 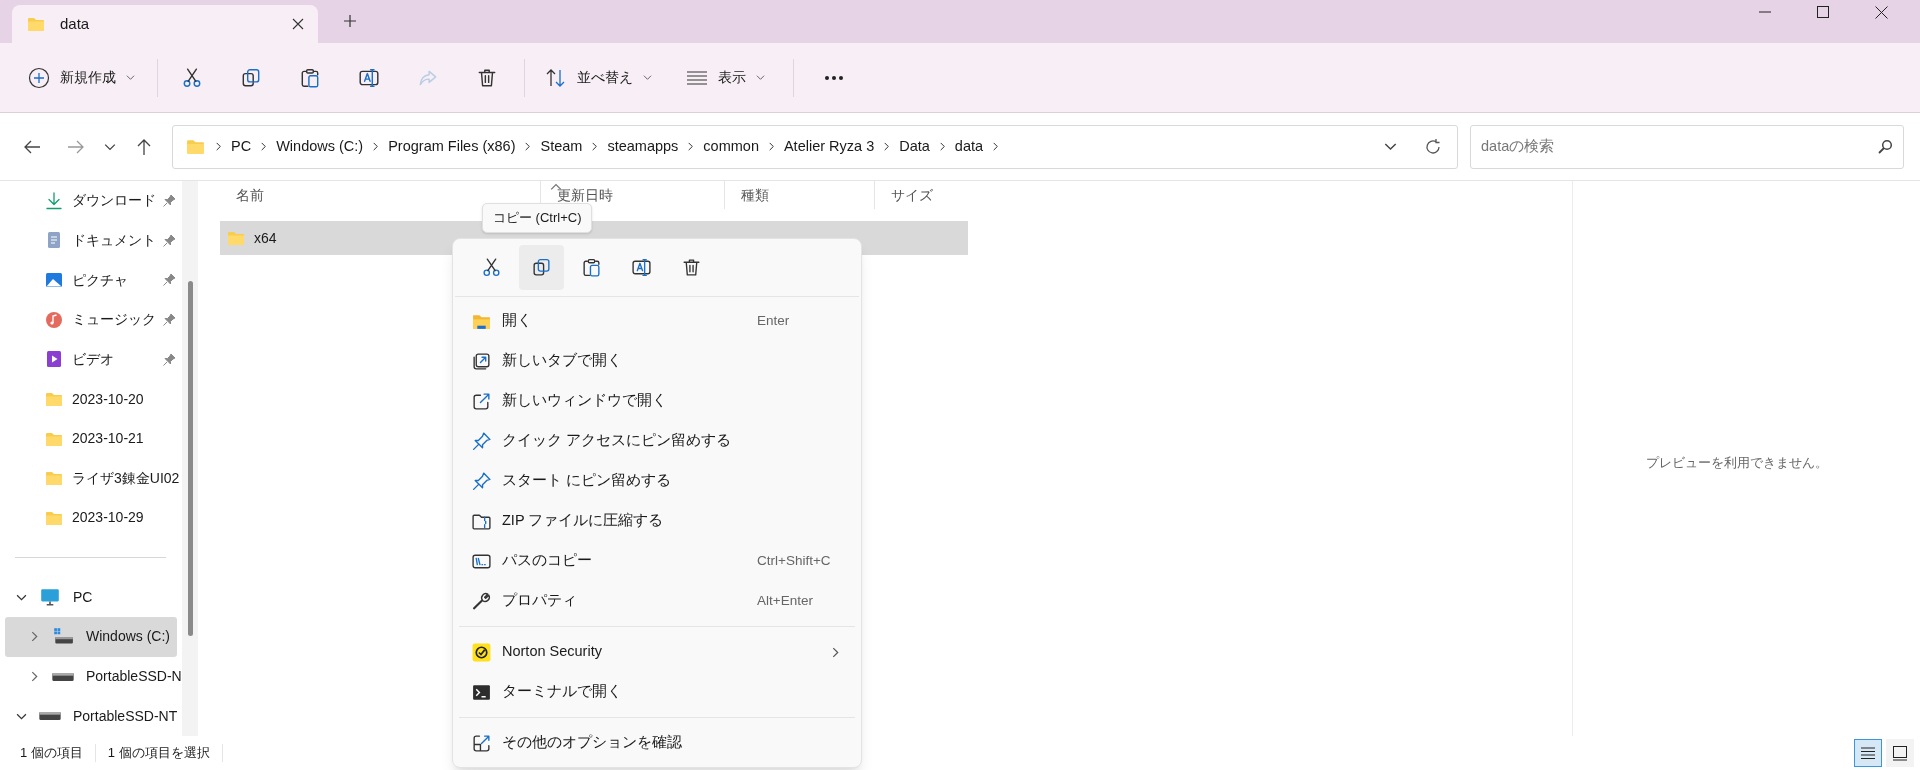 What do you see at coordinates (774, 320) in the screenshot?
I see `shortcut-label: Enter` at bounding box center [774, 320].